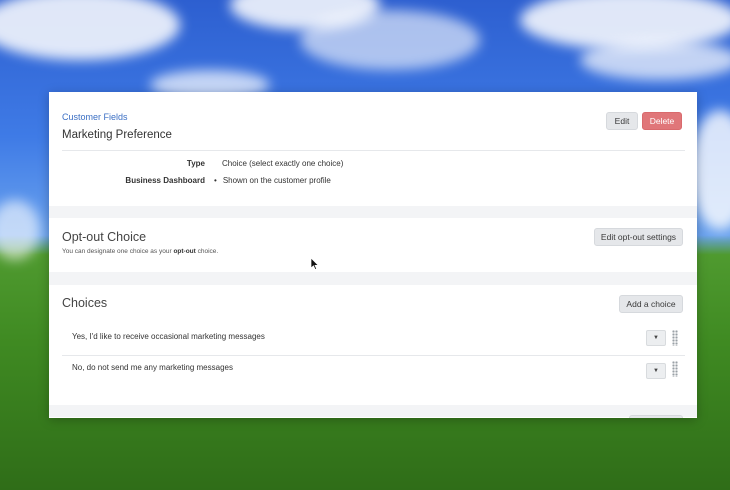 Image resolution: width=730 pixels, height=490 pixels. Describe the element at coordinates (195, 163) in the screenshot. I see `property-label-type: Type` at that location.